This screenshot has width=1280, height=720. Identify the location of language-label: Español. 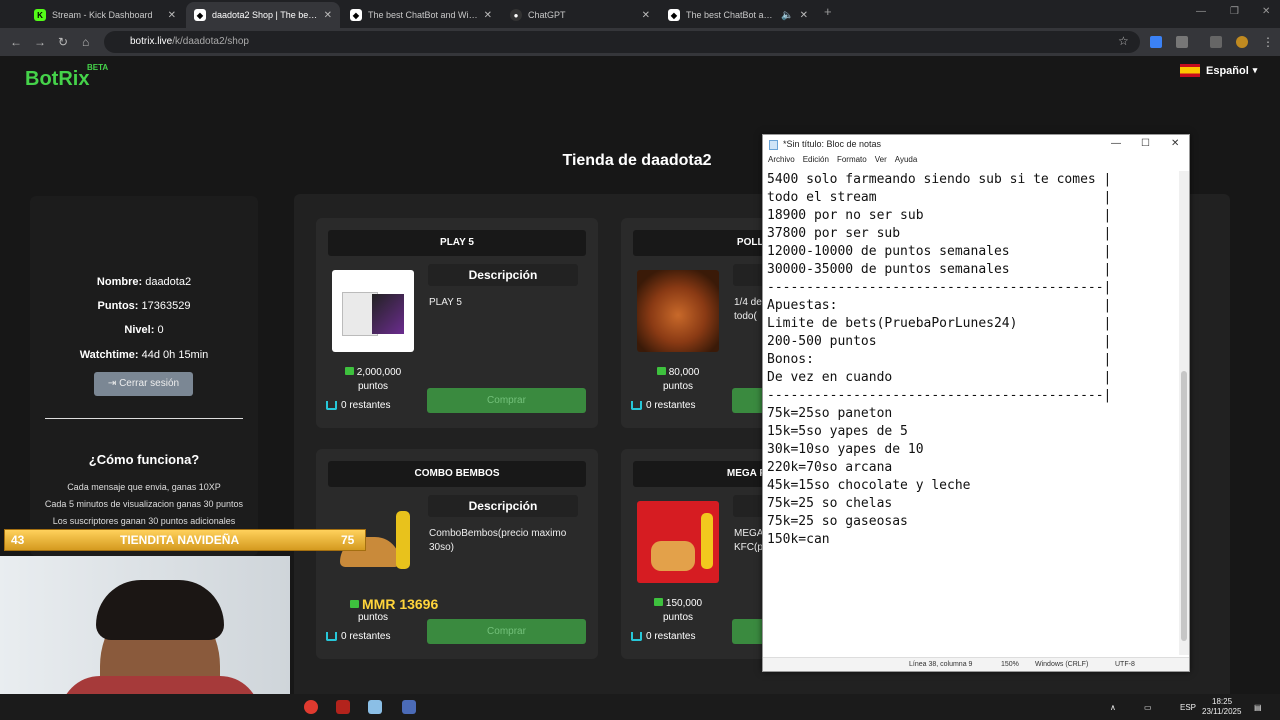
(1227, 70).